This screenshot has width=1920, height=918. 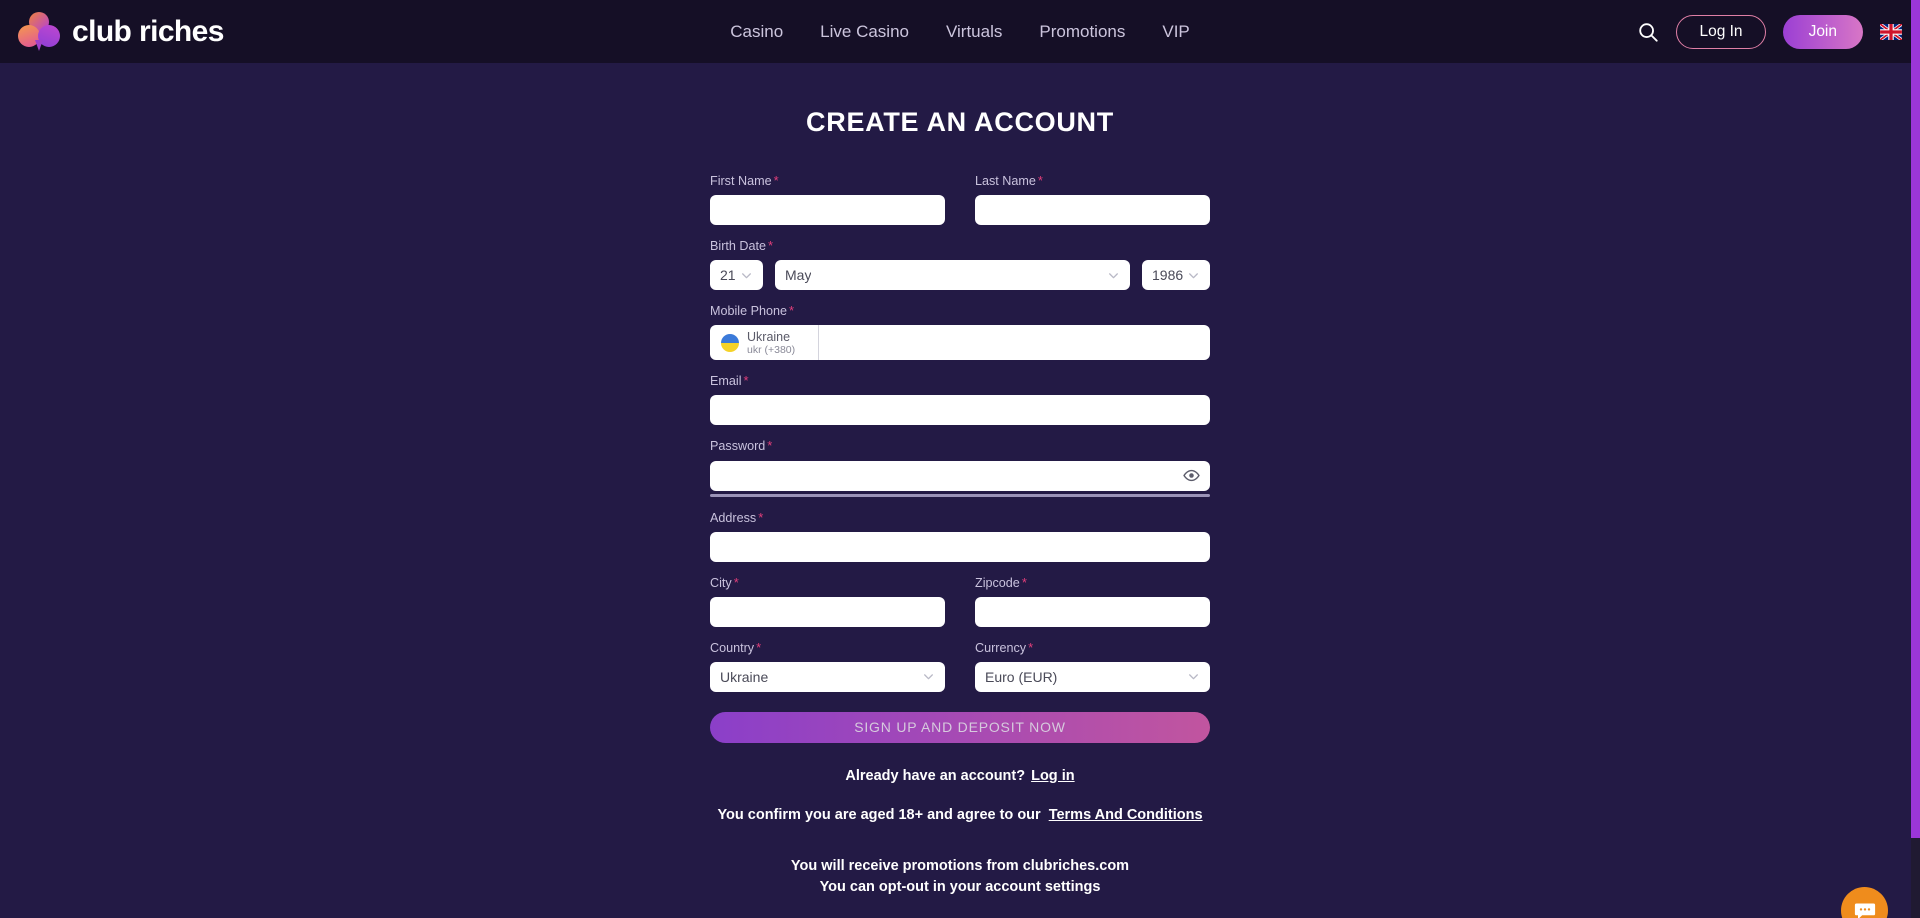 I want to click on page-scrollbar-track, so click(x=1915, y=459).